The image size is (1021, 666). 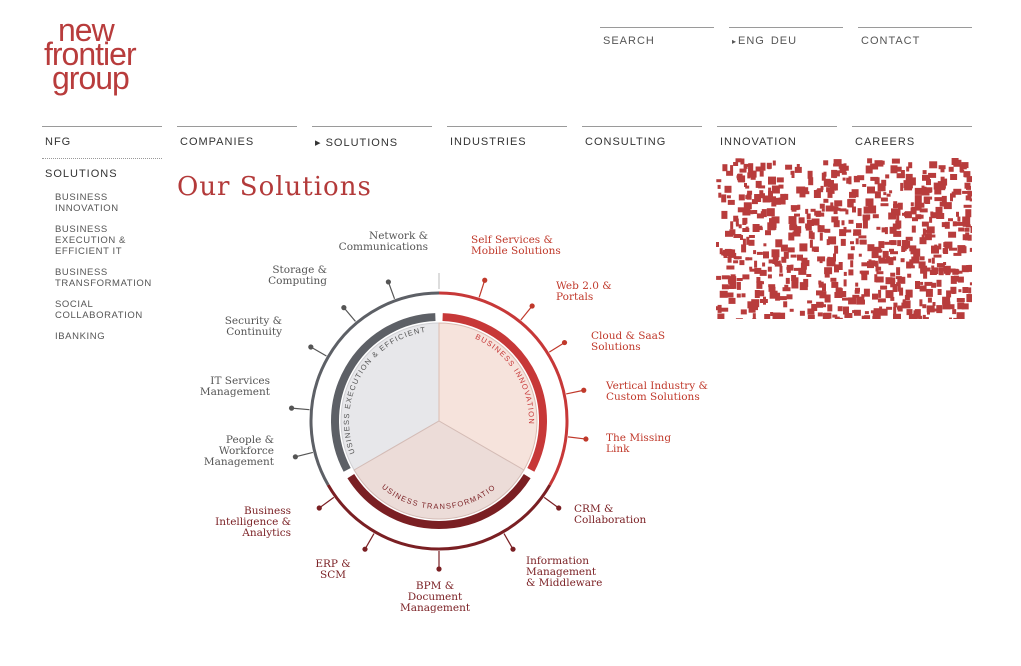 I want to click on solution-label: Security & Continuity, so click(x=253, y=326).